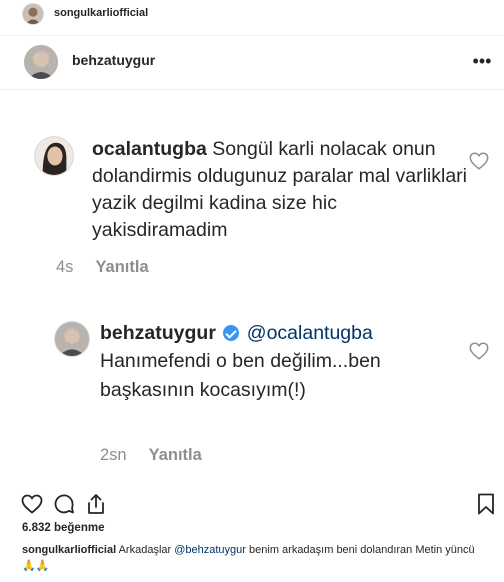 This screenshot has width=504, height=582. I want to click on caption-username: songulkarliofficial, so click(69, 550).